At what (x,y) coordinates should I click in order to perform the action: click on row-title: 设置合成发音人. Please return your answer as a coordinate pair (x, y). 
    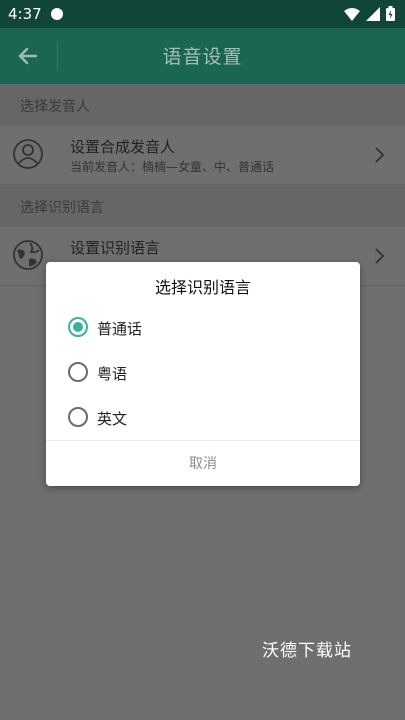
    Looking at the image, I should click on (123, 147).